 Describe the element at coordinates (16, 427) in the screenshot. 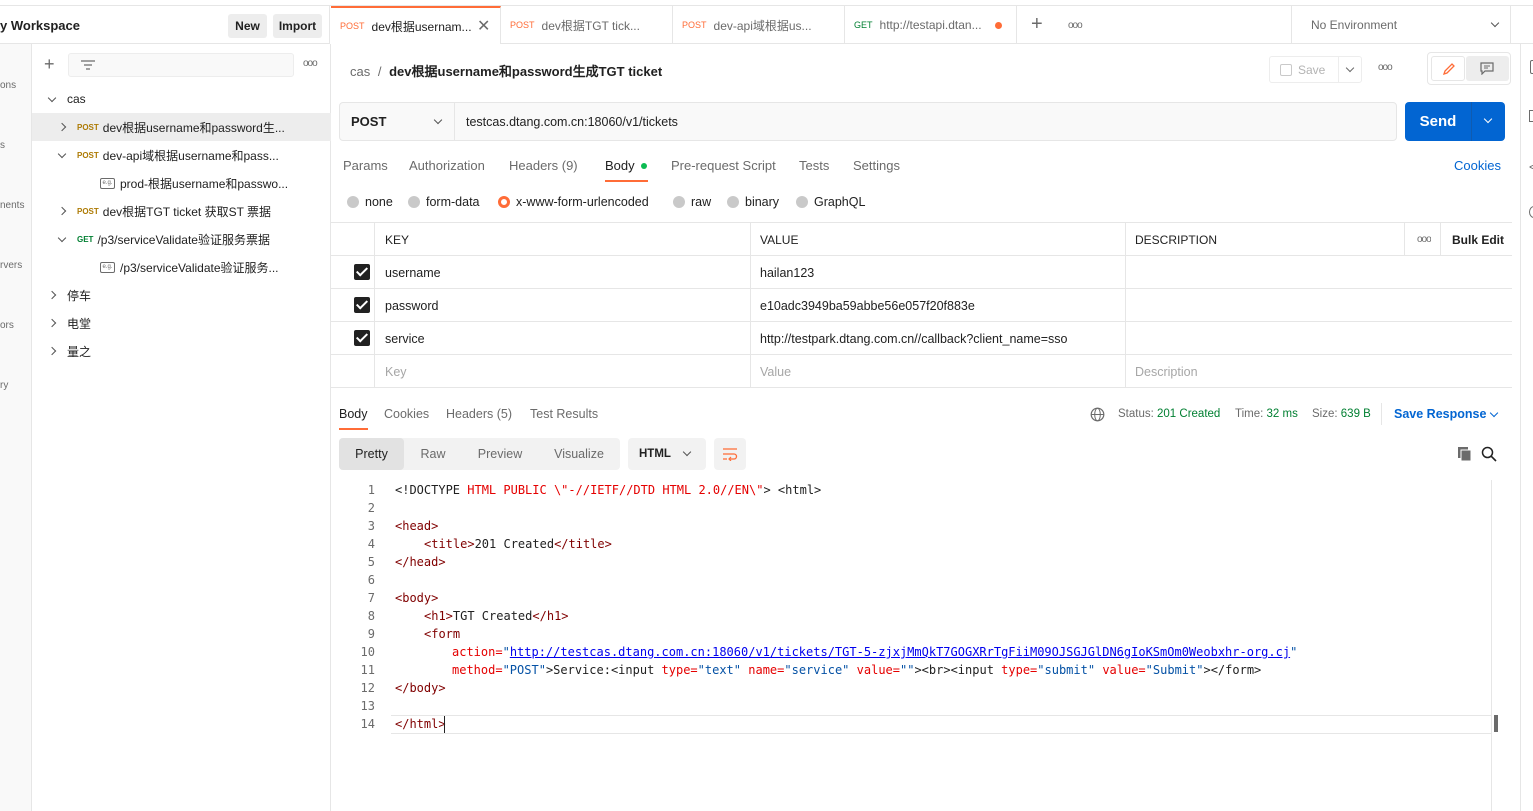

I see `left-rail: ons s nents rvers ors ry` at that location.